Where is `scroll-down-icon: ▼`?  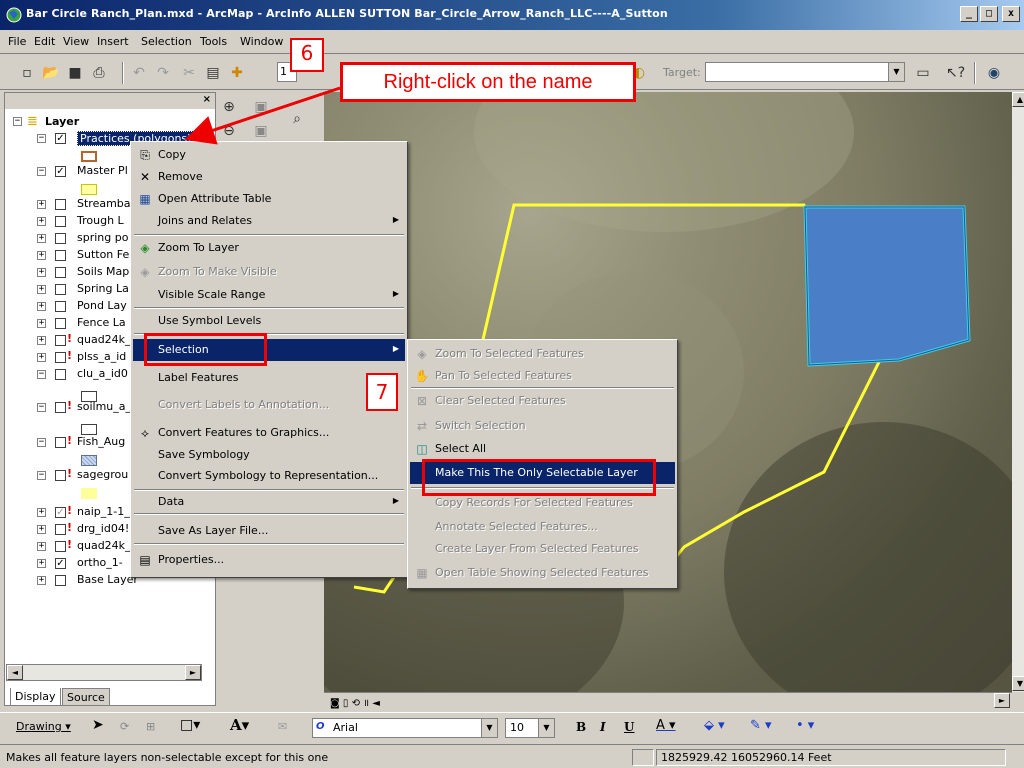 scroll-down-icon: ▼ is located at coordinates (1018, 683).